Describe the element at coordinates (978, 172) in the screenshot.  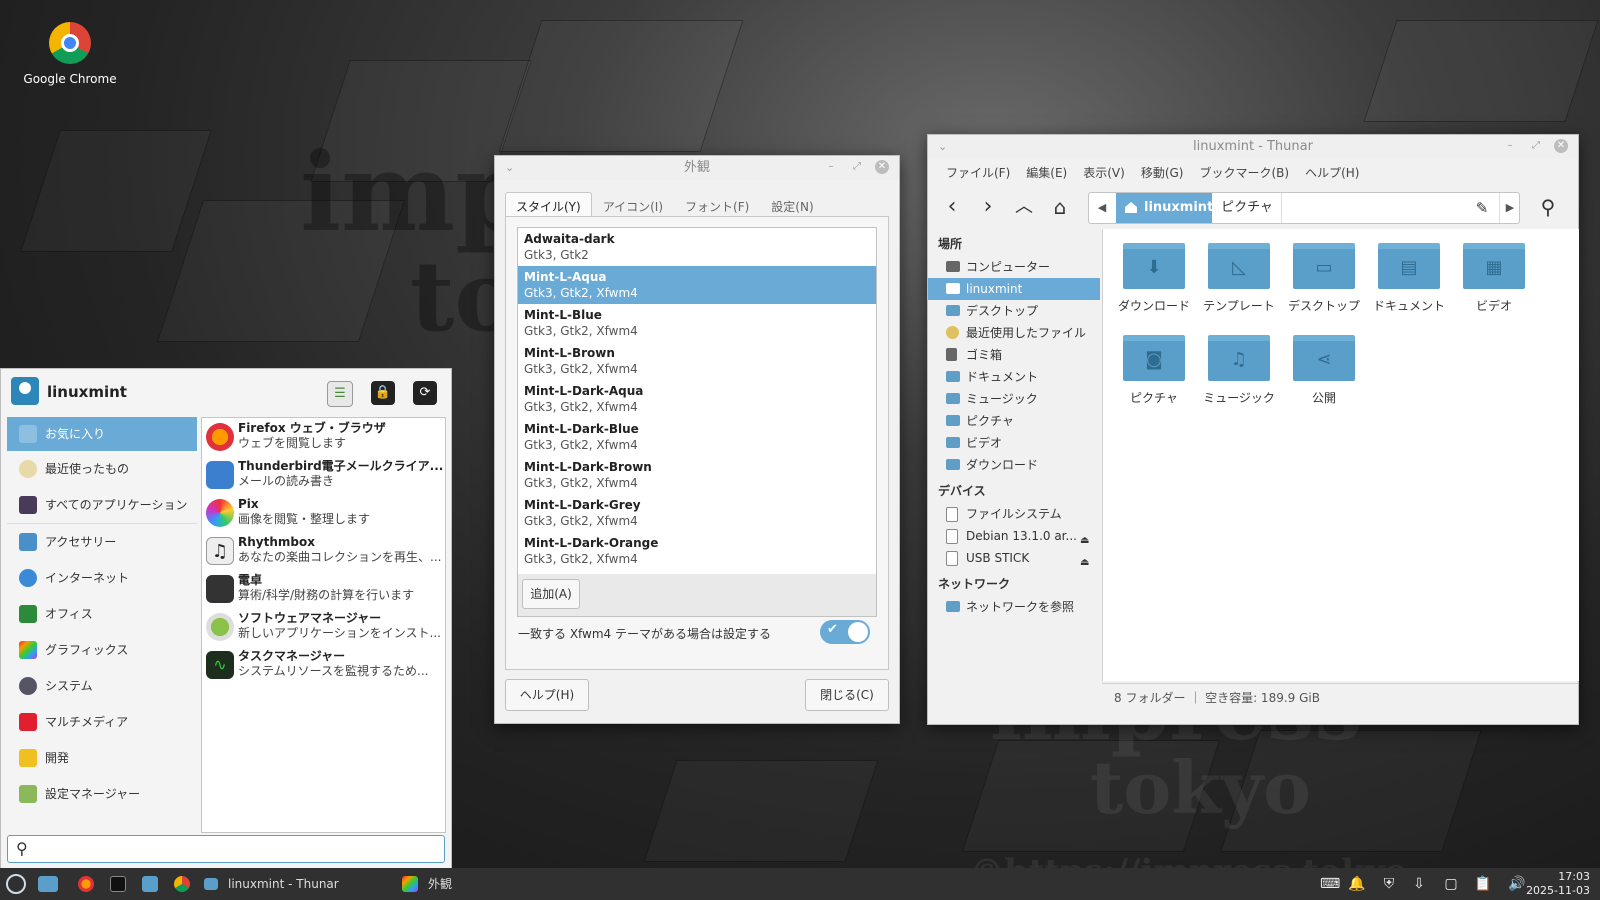
I see `menu-file: ファイル(F)` at that location.